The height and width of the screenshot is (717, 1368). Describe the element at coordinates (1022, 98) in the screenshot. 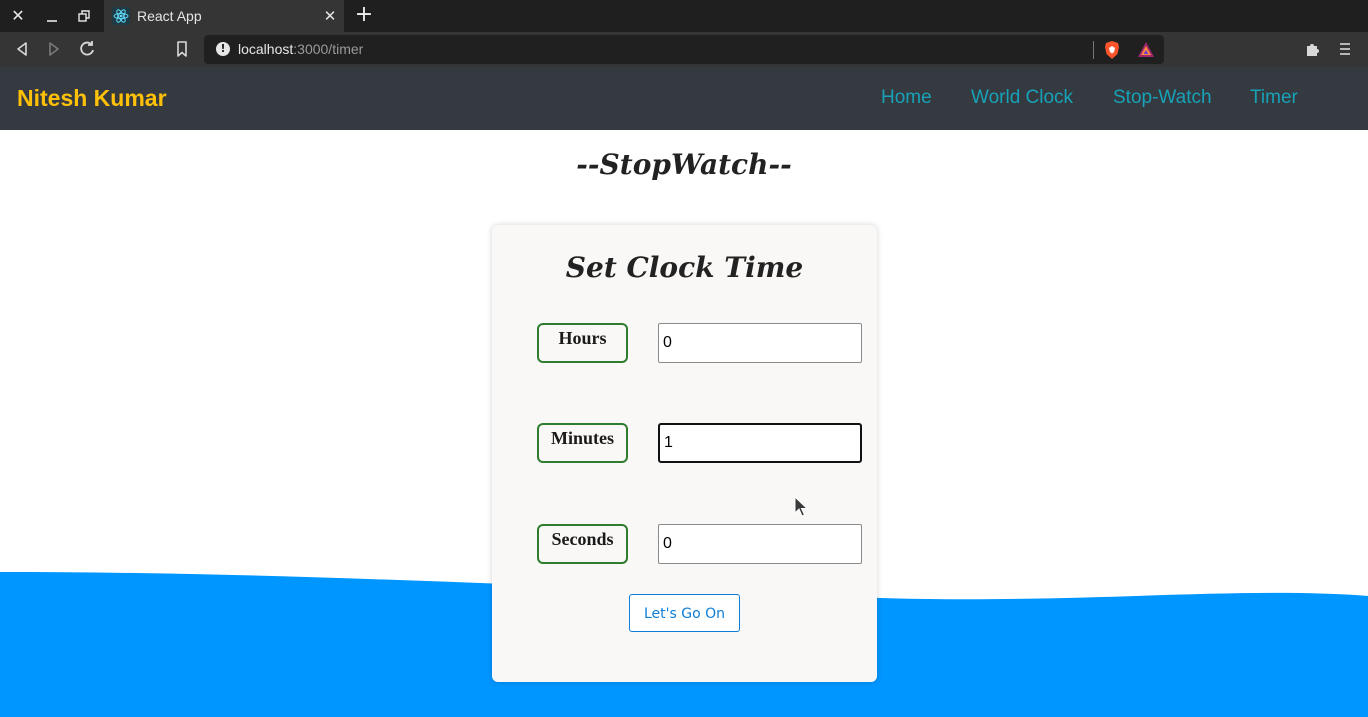

I see `nav-link-world-clock: World Clock` at that location.